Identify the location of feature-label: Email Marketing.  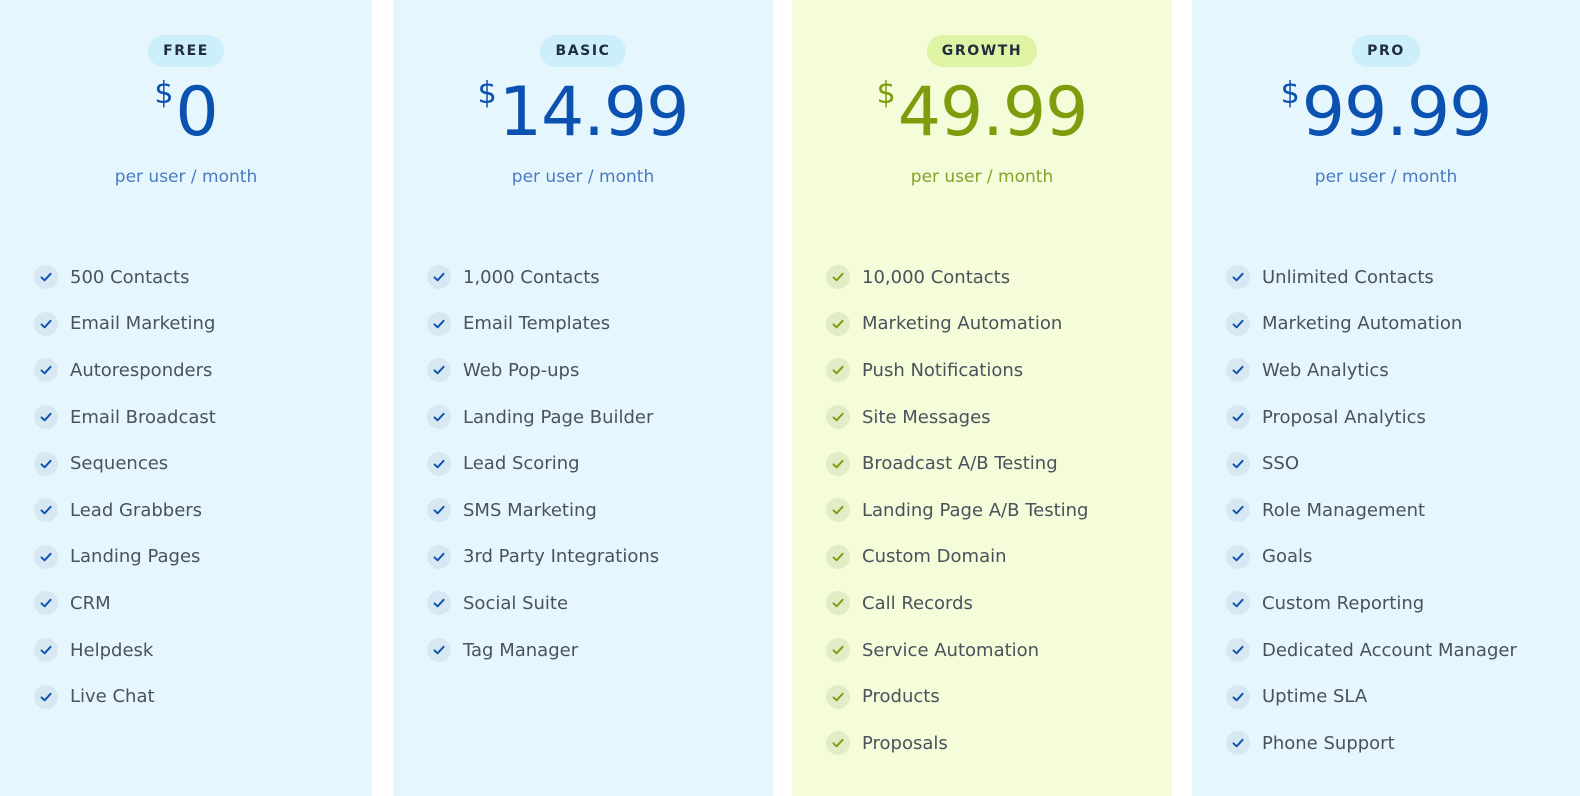
(143, 324).